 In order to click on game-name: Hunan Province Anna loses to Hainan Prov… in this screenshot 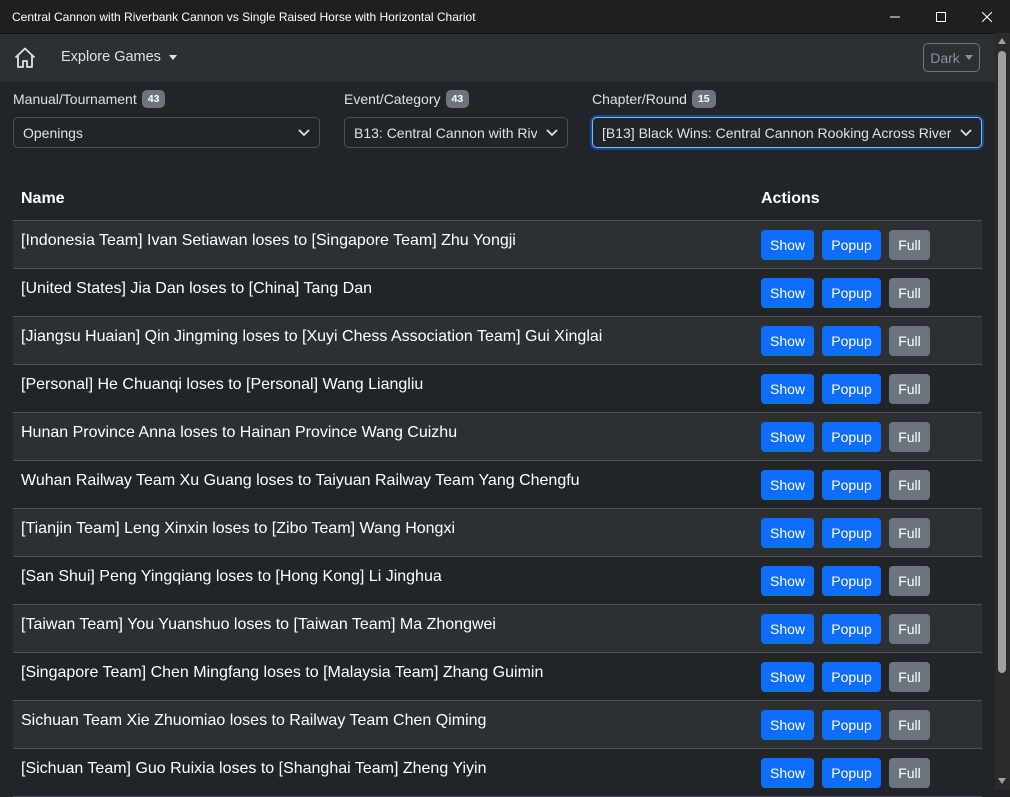, I will do `click(239, 432)`.